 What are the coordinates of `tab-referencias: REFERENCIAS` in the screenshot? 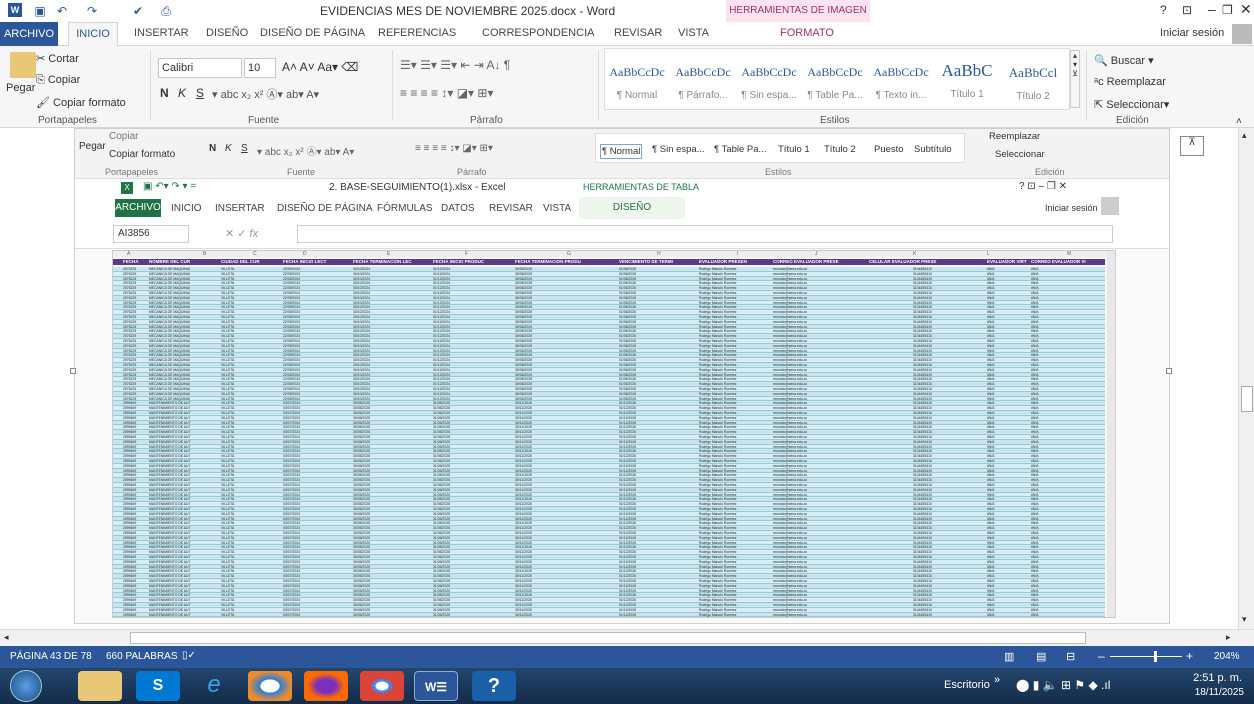 It's located at (417, 33).